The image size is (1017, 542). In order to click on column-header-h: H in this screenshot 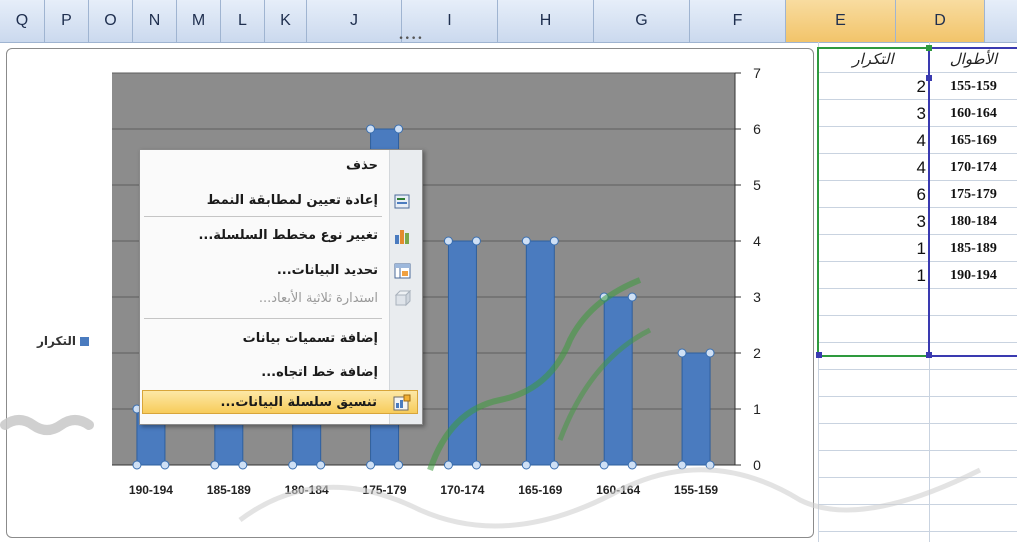, I will do `click(546, 21)`.